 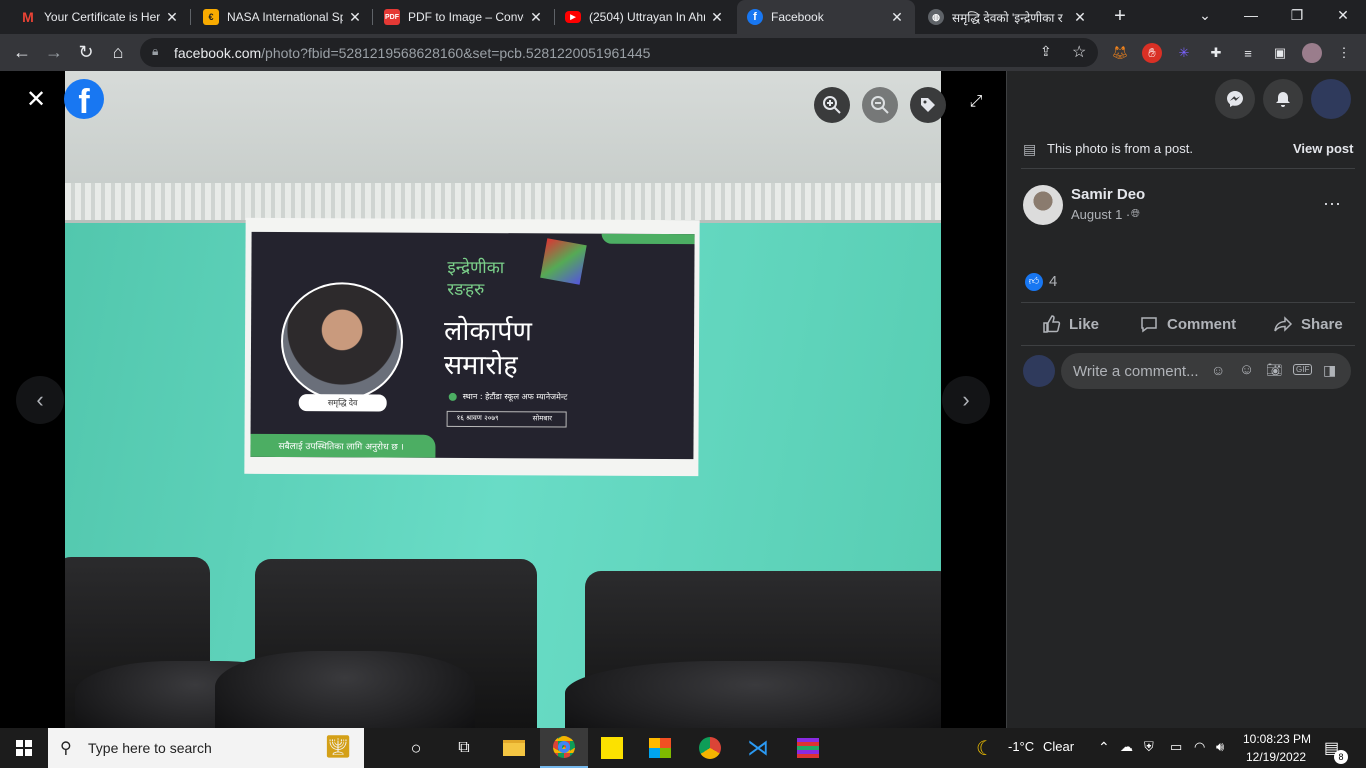 I want to click on avatar-sticker-icon: ☺, so click(x=1218, y=370).